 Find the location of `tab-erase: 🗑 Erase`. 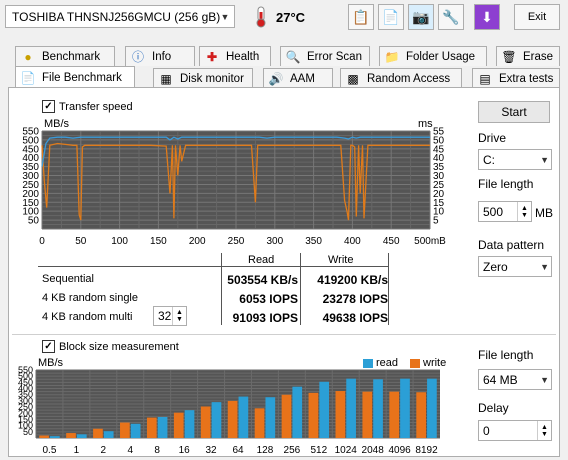

tab-erase: 🗑 Erase is located at coordinates (528, 56).